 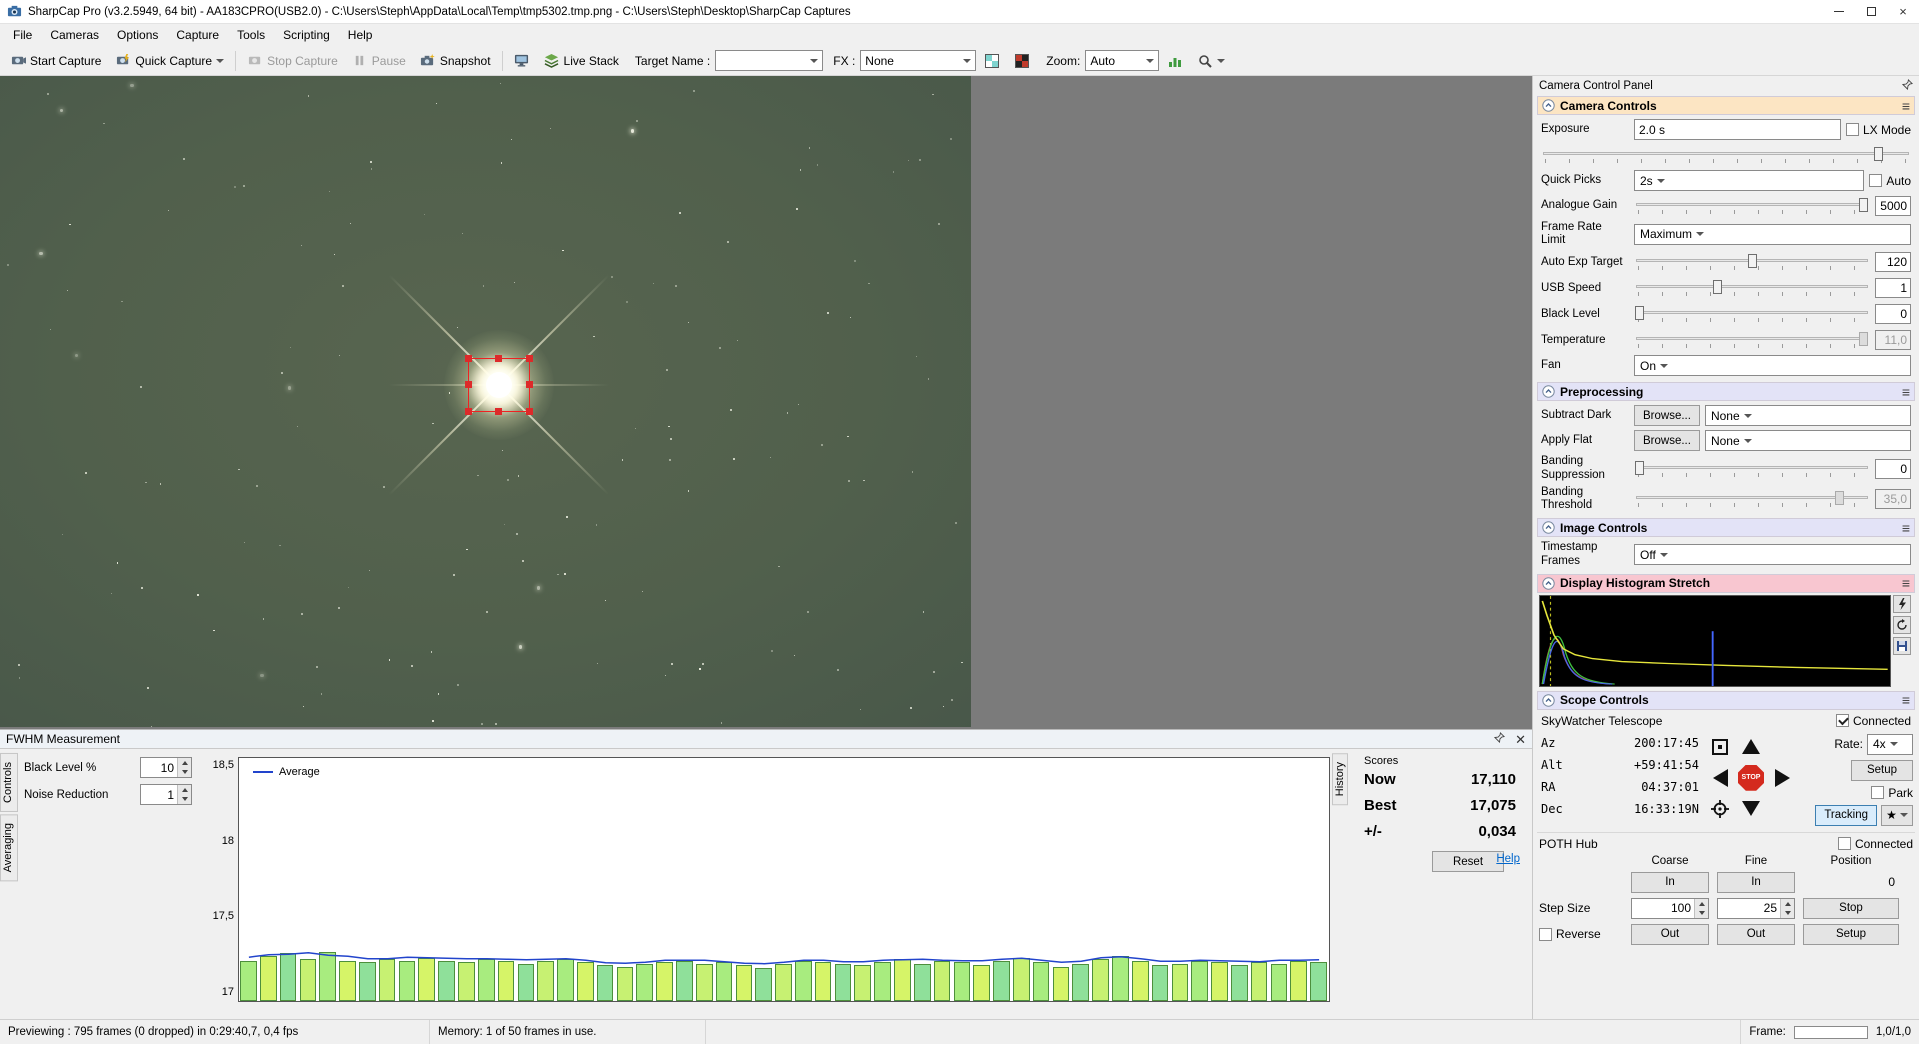 I want to click on goto-target-button, so click(x=1720, y=809).